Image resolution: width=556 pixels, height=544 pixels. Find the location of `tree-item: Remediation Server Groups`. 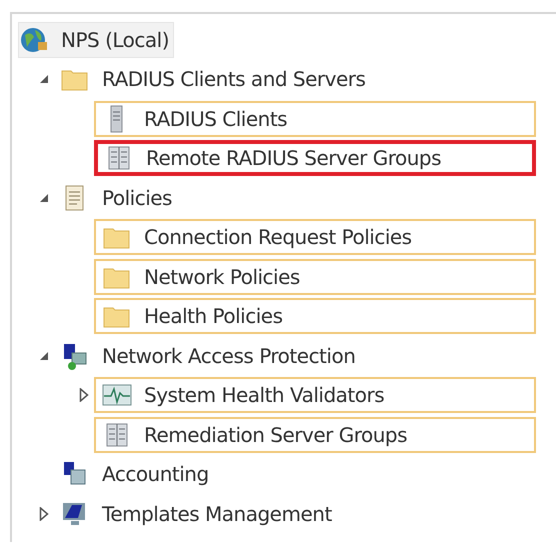

tree-item: Remediation Server Groups is located at coordinates (315, 434).